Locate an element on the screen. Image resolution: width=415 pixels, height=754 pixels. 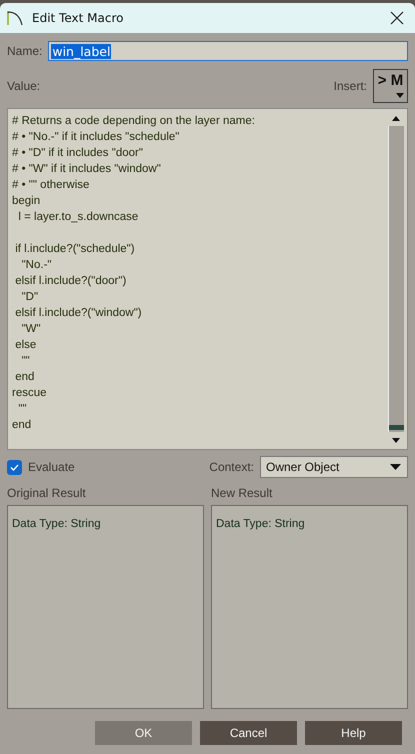
code-line: "No.-" is located at coordinates (36, 265).